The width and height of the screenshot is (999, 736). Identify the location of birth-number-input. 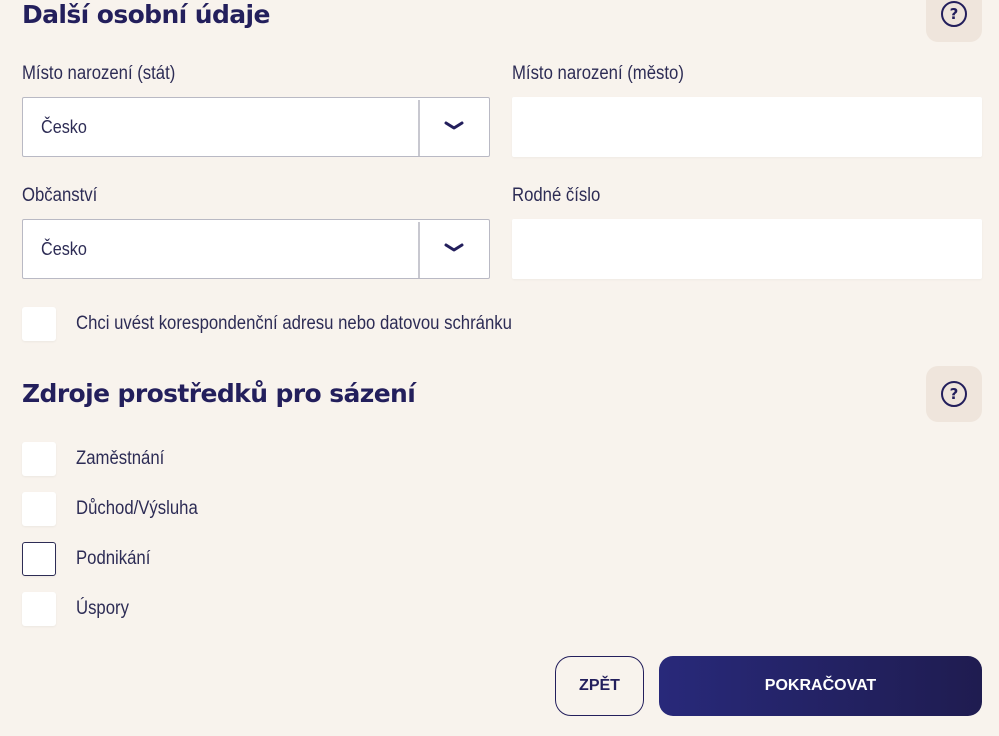
(747, 249).